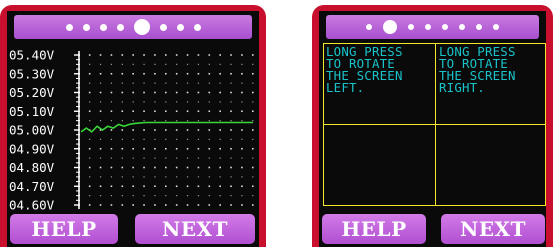 Image resolution: width=553 pixels, height=247 pixels. What do you see at coordinates (434, 124) in the screenshot?
I see `grid-divider-horizontal` at bounding box center [434, 124].